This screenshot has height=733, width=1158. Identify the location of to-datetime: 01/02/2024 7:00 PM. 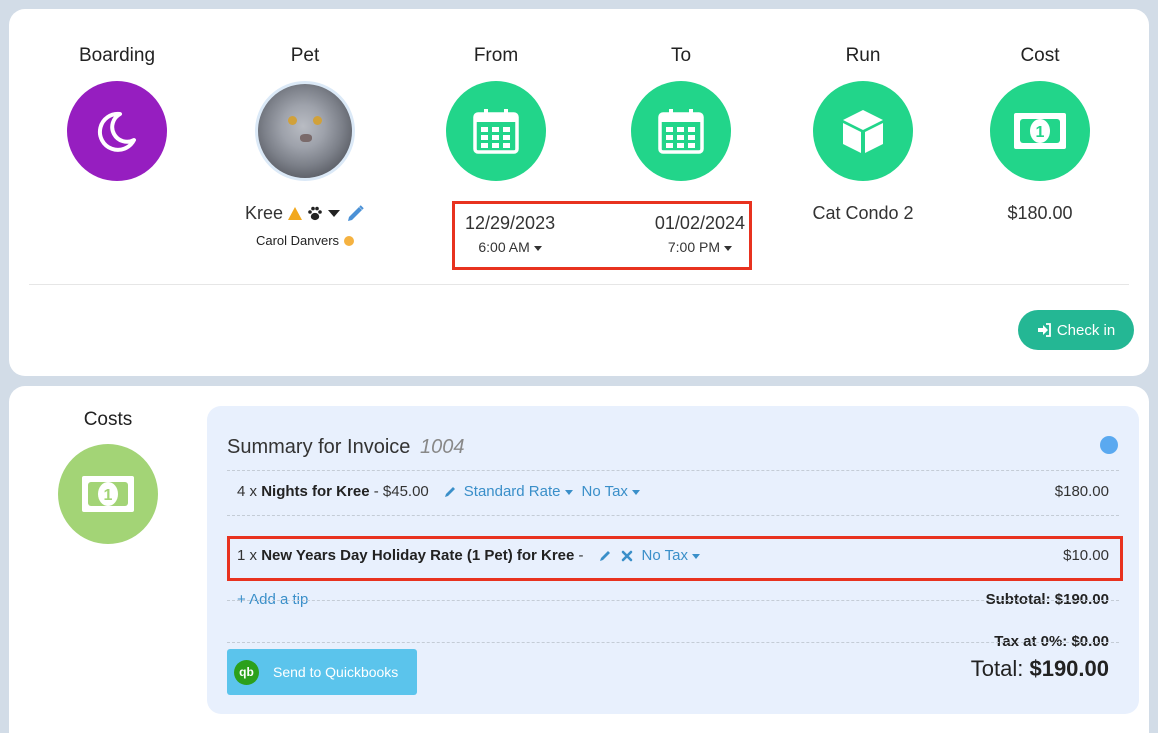
(700, 234).